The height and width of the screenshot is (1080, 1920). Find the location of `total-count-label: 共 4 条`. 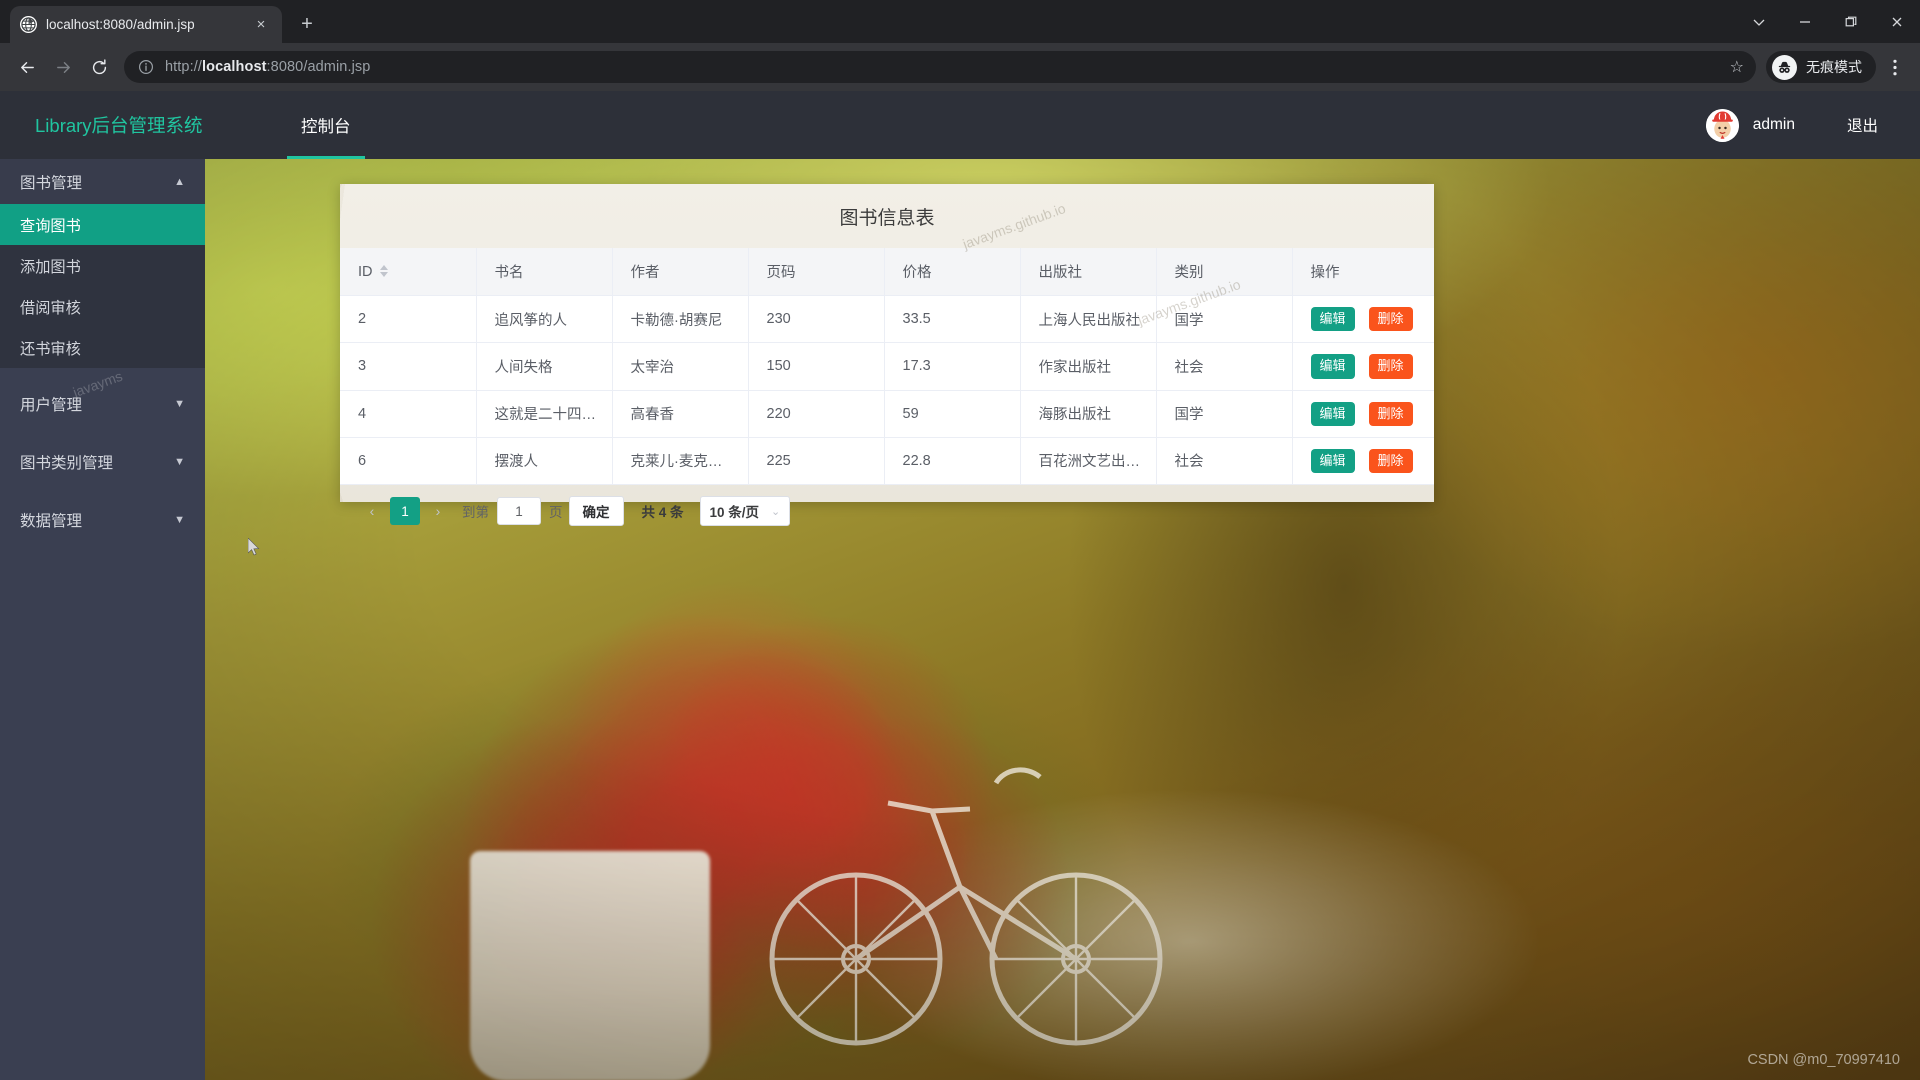

total-count-label: 共 4 条 is located at coordinates (662, 512).